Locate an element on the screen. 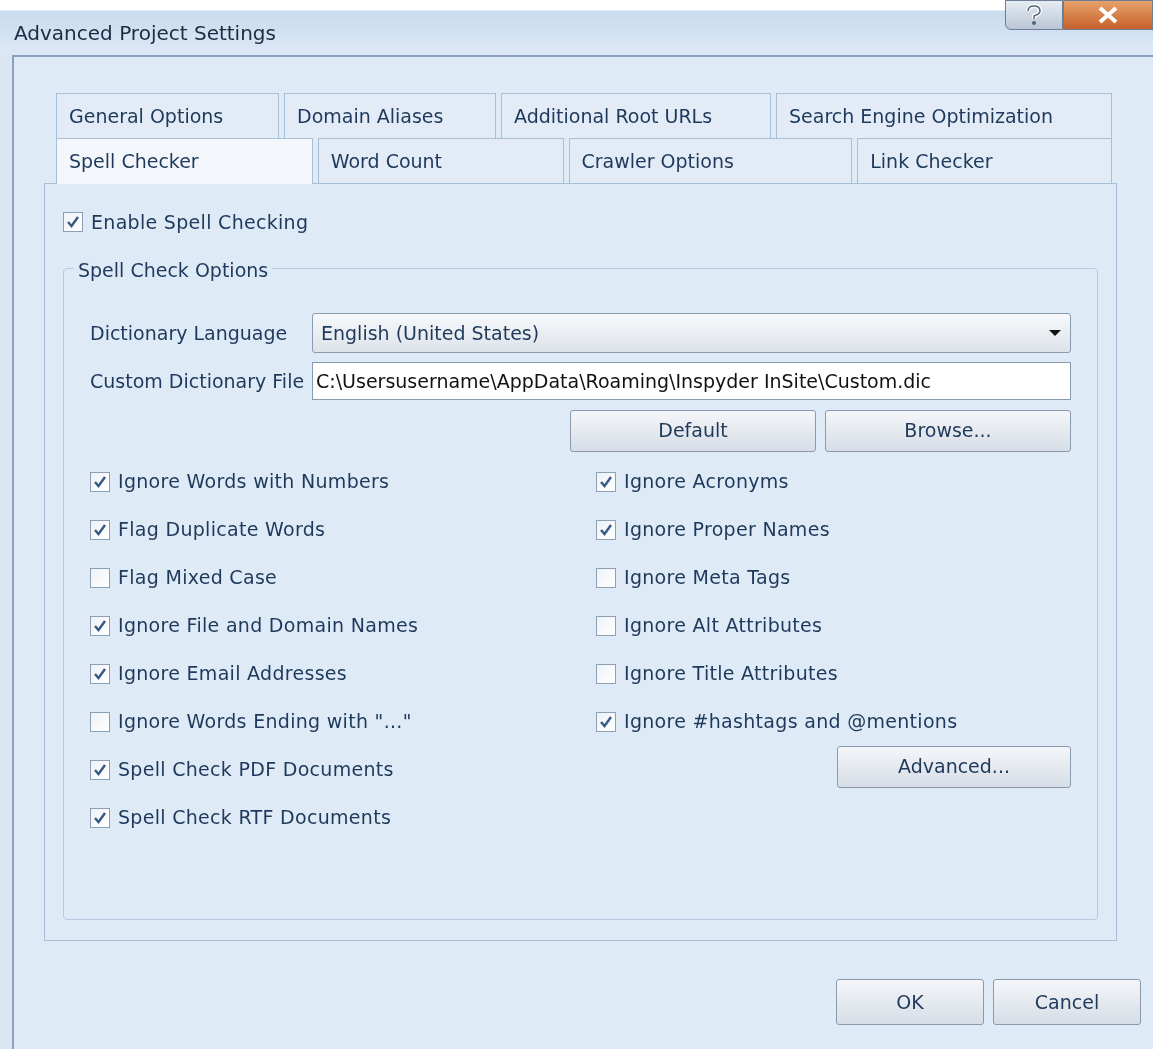 The width and height of the screenshot is (1153, 1049). checkbox-label: Ignore File and Domain Names is located at coordinates (268, 626).